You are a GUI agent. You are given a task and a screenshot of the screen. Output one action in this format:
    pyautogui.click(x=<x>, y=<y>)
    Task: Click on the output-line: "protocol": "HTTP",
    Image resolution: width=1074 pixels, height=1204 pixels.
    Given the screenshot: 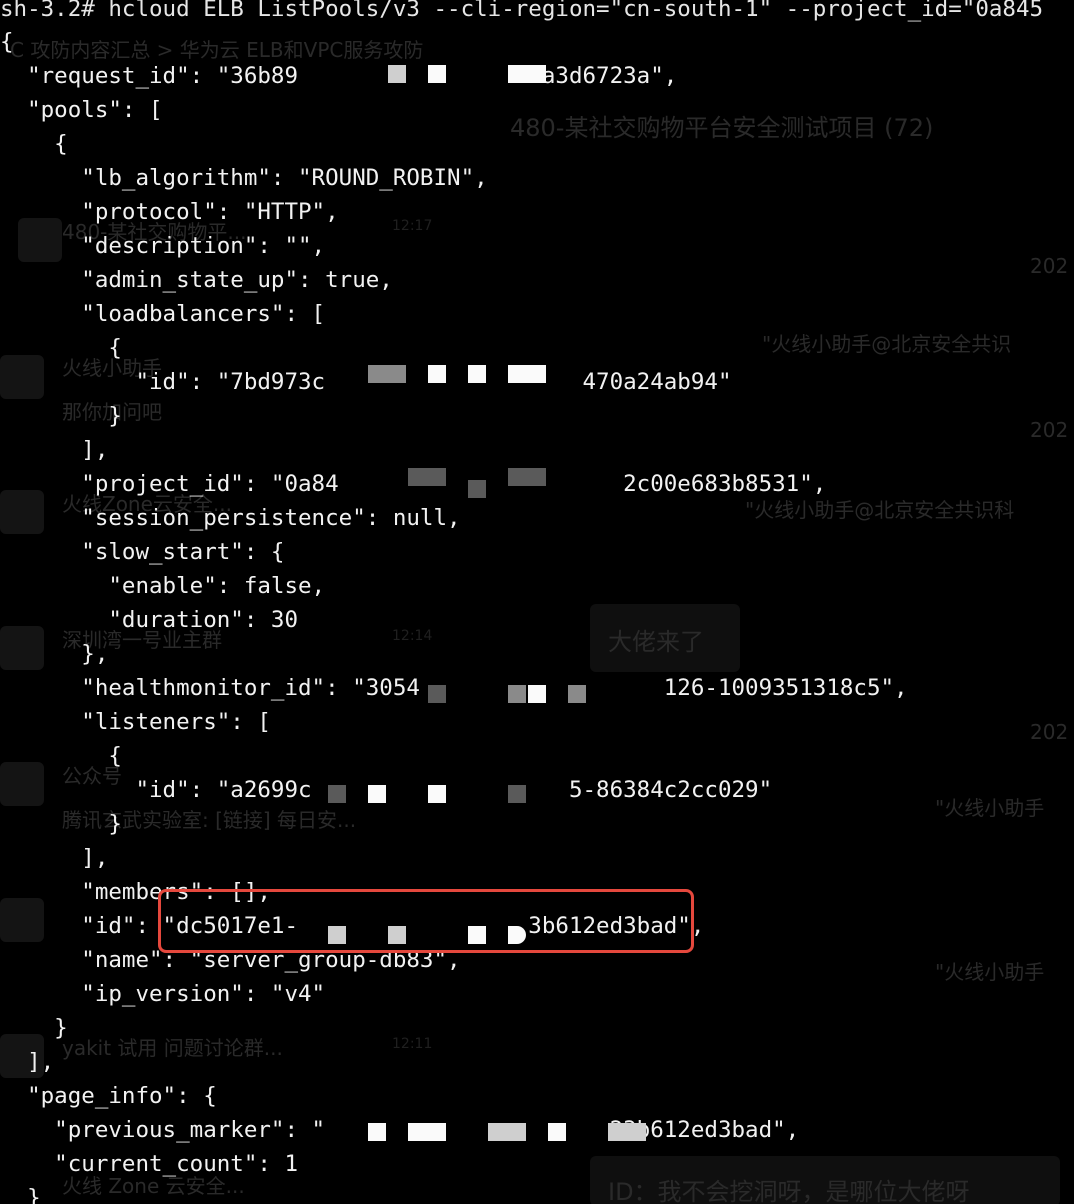 What is the action you would take?
    pyautogui.click(x=169, y=212)
    